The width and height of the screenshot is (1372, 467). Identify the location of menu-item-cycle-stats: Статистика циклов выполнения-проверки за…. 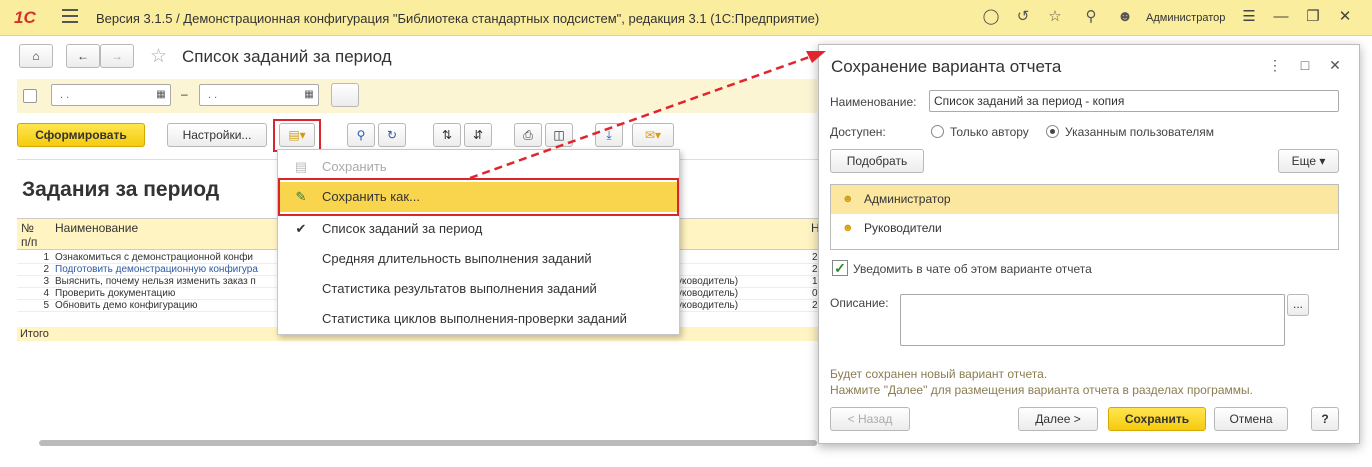
(478, 319).